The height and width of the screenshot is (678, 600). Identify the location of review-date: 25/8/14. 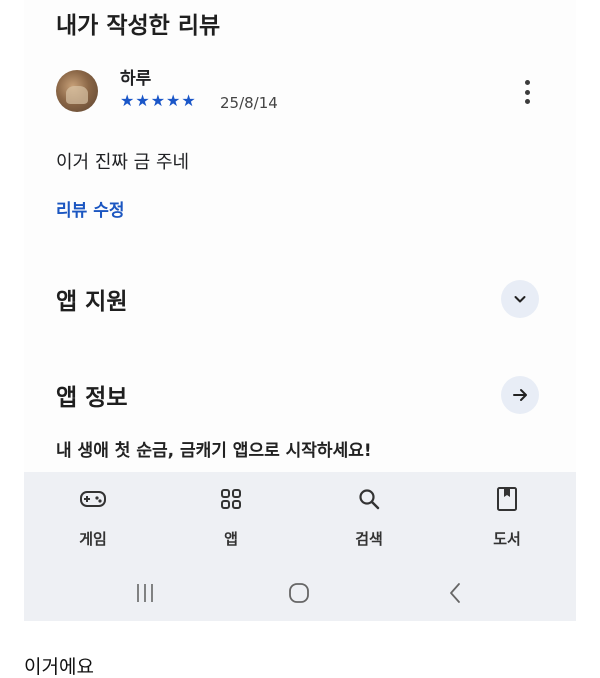
(249, 103).